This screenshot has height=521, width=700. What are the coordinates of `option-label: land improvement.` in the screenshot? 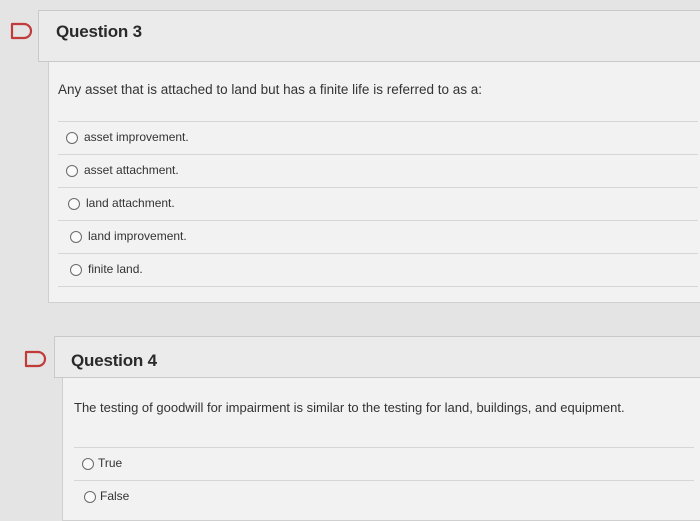 It's located at (137, 236).